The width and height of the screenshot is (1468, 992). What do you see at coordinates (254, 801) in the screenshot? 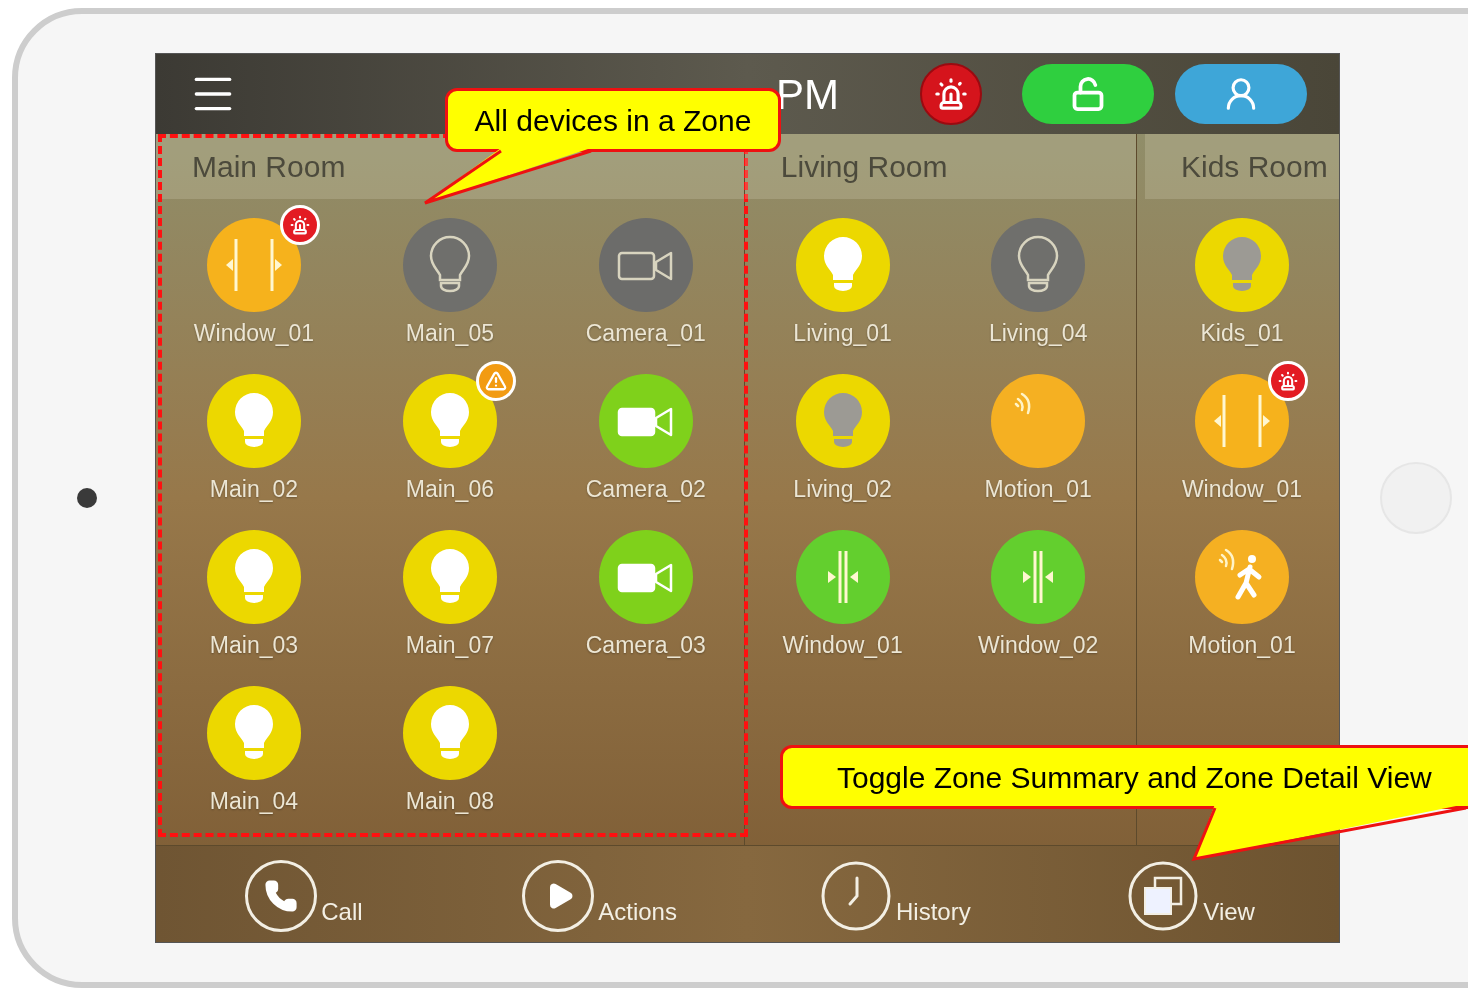
I see `device-label: Main_04` at bounding box center [254, 801].